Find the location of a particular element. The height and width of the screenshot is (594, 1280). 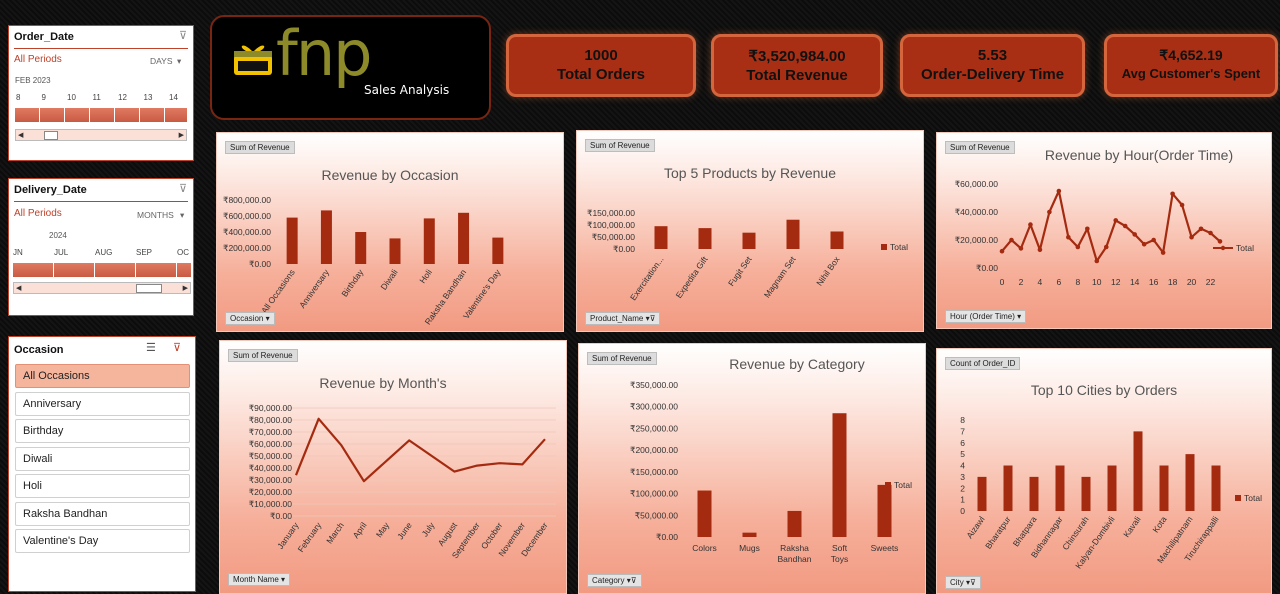

delivery-date-scrollbar: ◀ ▶ is located at coordinates (102, 288).